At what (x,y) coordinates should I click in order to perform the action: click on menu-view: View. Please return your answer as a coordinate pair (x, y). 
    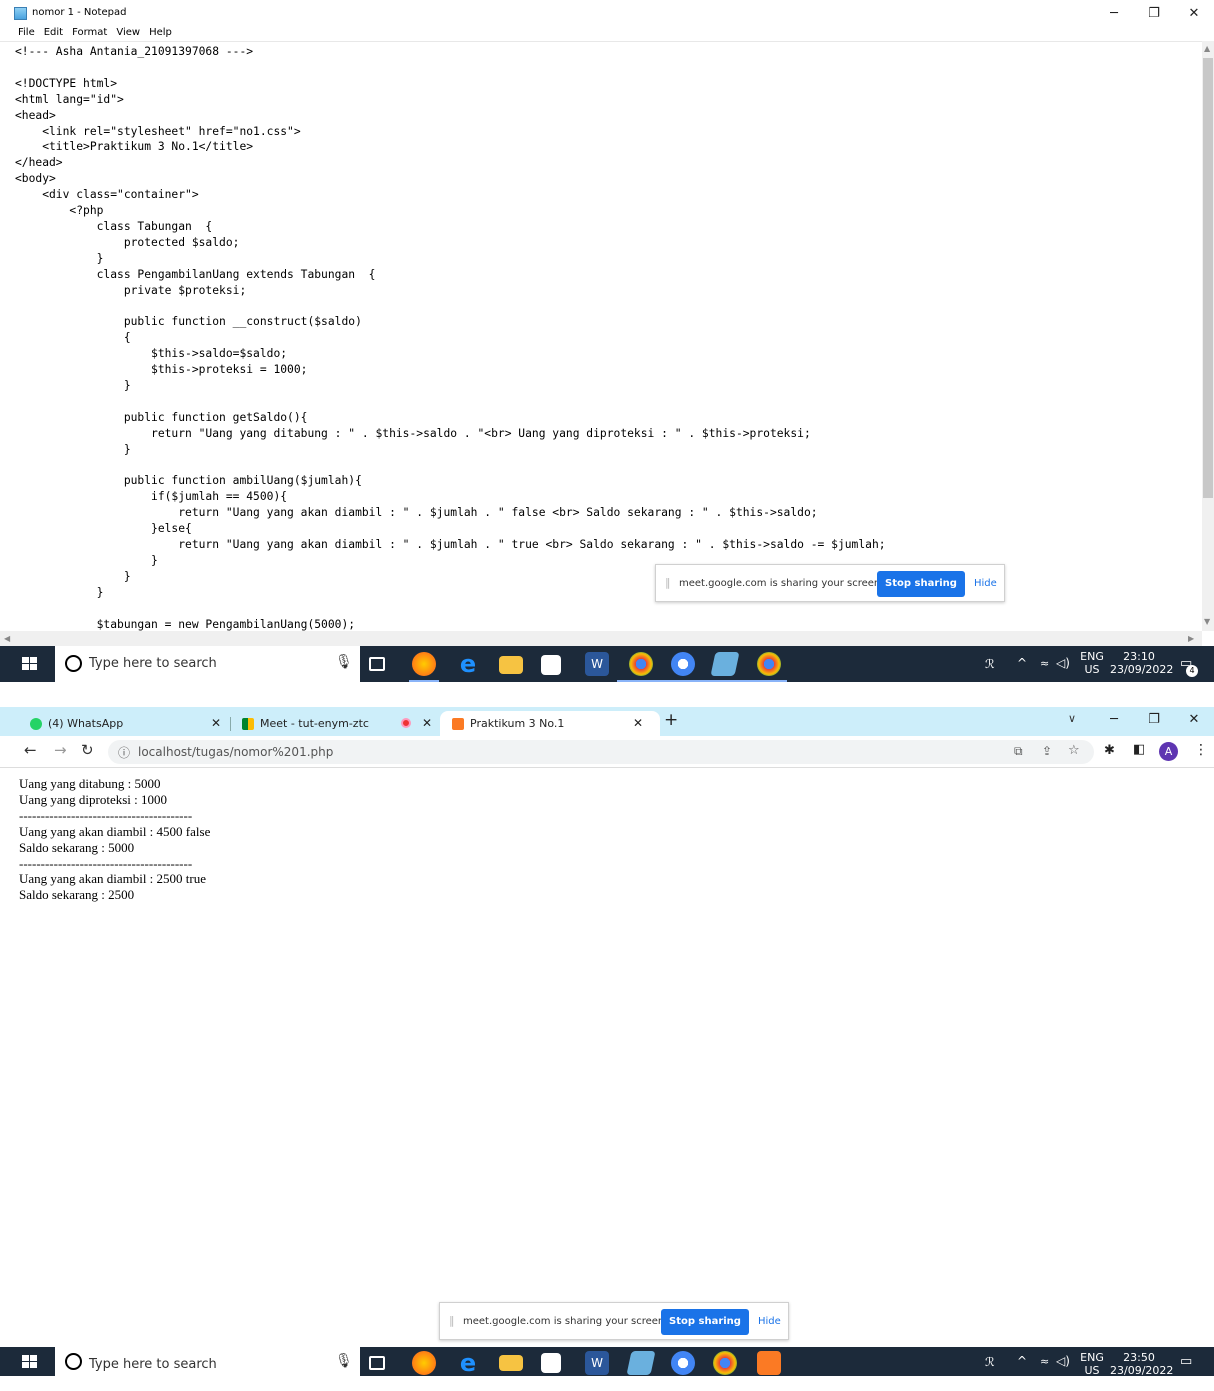
    Looking at the image, I should click on (128, 34).